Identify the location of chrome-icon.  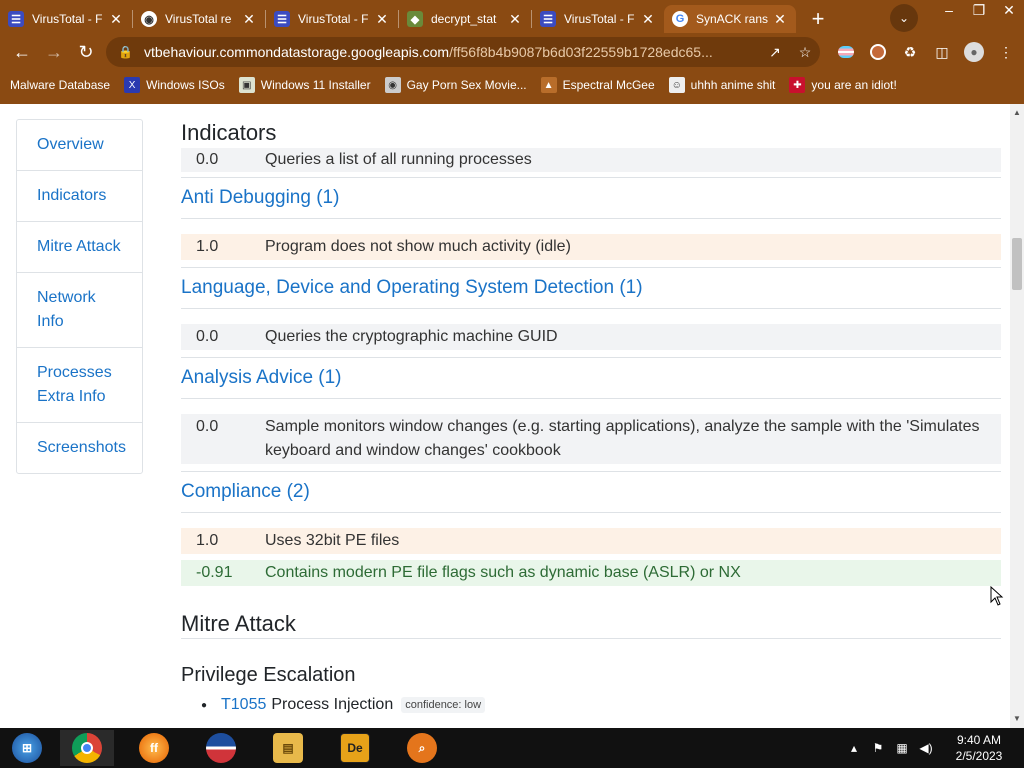
(87, 748).